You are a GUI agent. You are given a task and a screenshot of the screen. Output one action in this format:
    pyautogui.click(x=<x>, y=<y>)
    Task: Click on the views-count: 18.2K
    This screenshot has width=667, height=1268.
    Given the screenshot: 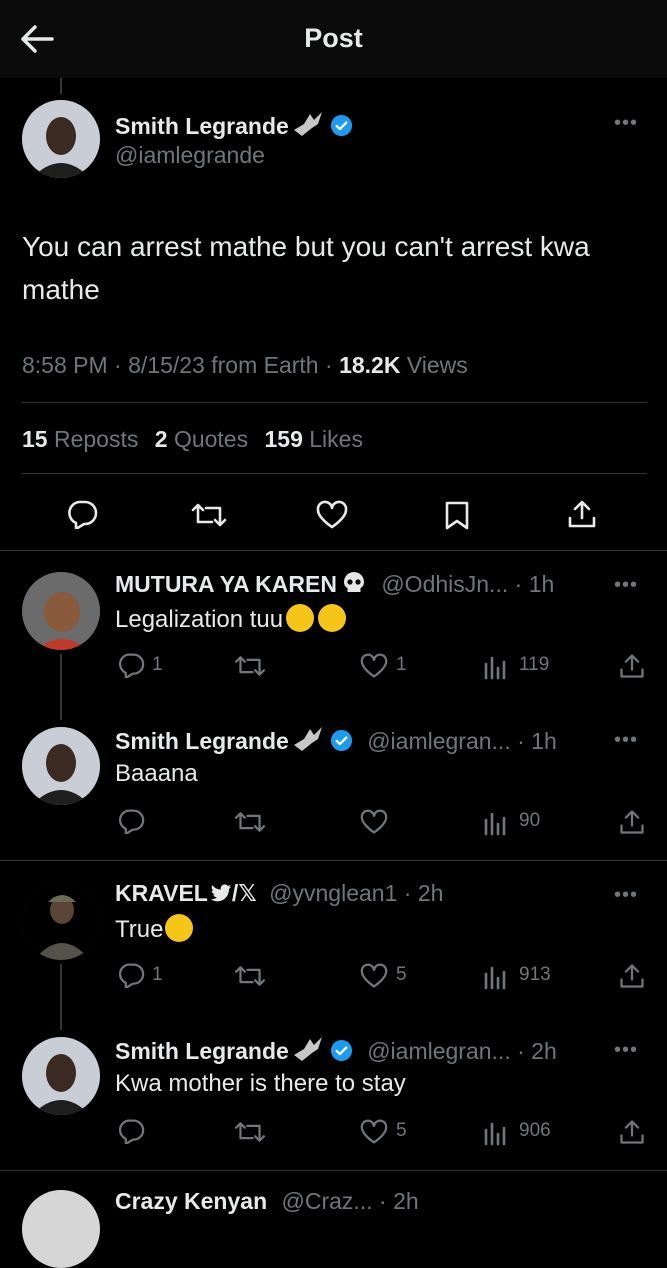 What is the action you would take?
    pyautogui.click(x=370, y=365)
    